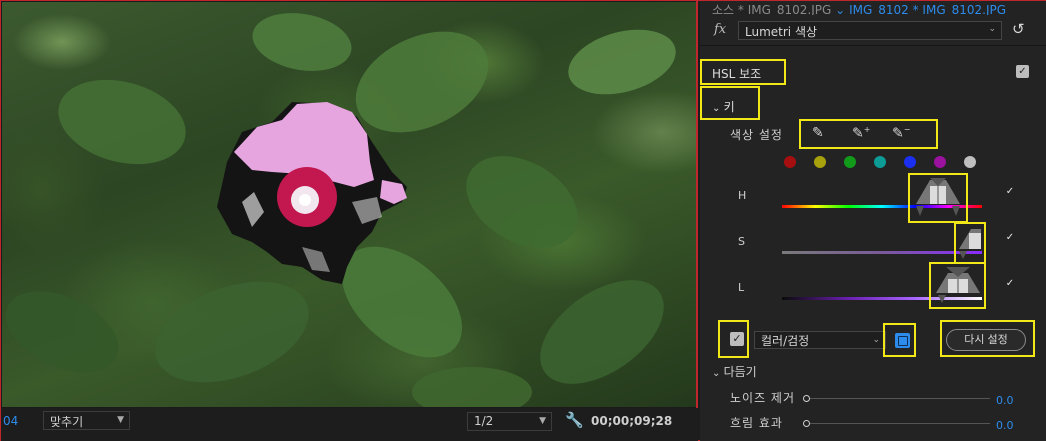 This screenshot has height=441, width=1046. What do you see at coordinates (850, 162) in the screenshot?
I see `preset-green-swatch` at bounding box center [850, 162].